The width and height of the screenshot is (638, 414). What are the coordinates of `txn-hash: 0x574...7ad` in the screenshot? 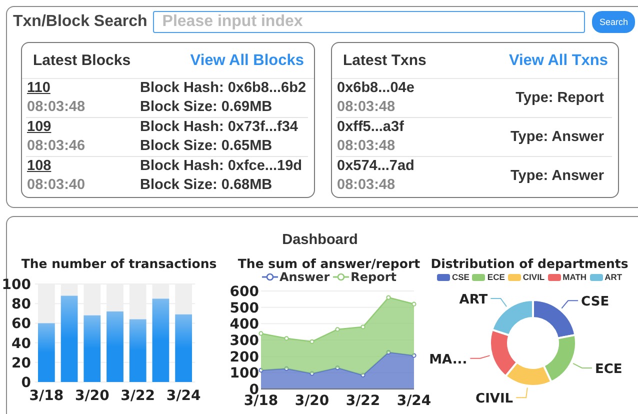 It's located at (375, 166).